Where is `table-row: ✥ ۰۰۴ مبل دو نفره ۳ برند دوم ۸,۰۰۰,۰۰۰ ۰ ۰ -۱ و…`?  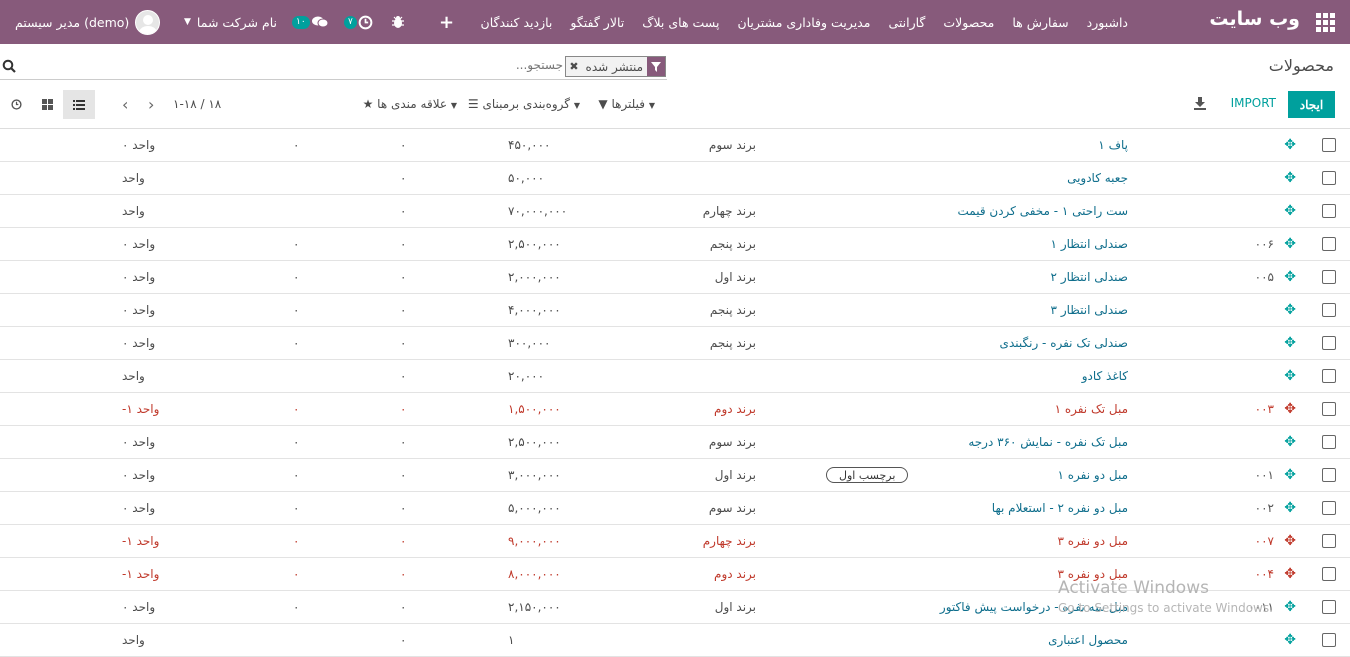 table-row: ✥ ۰۰۴ مبل دو نفره ۳ برند دوم ۸,۰۰۰,۰۰۰ ۰ ۰ -۱ و… is located at coordinates (675, 574).